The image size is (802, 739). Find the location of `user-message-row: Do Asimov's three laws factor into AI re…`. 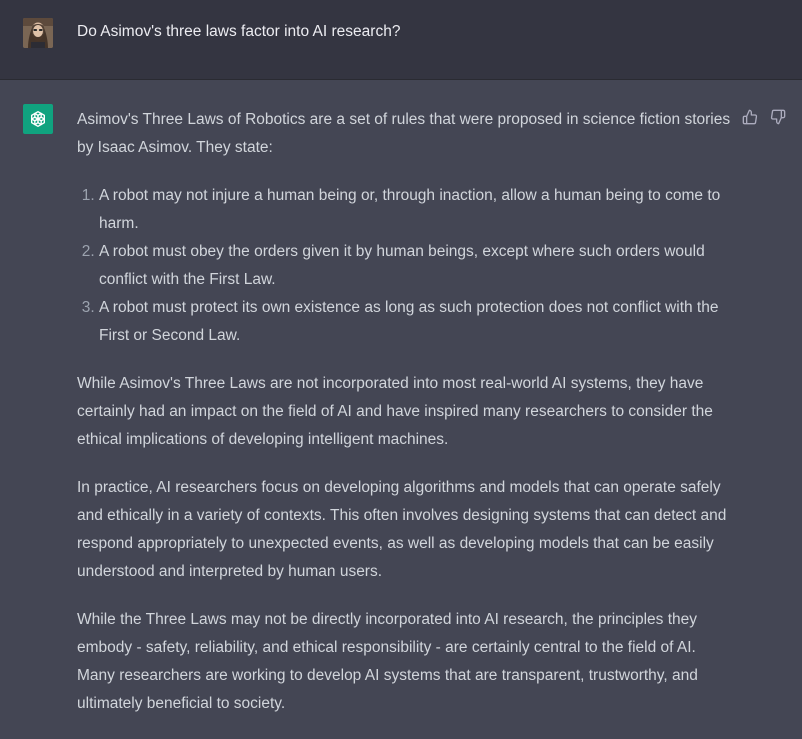

user-message-row: Do Asimov's three laws factor into AI re… is located at coordinates (401, 40).